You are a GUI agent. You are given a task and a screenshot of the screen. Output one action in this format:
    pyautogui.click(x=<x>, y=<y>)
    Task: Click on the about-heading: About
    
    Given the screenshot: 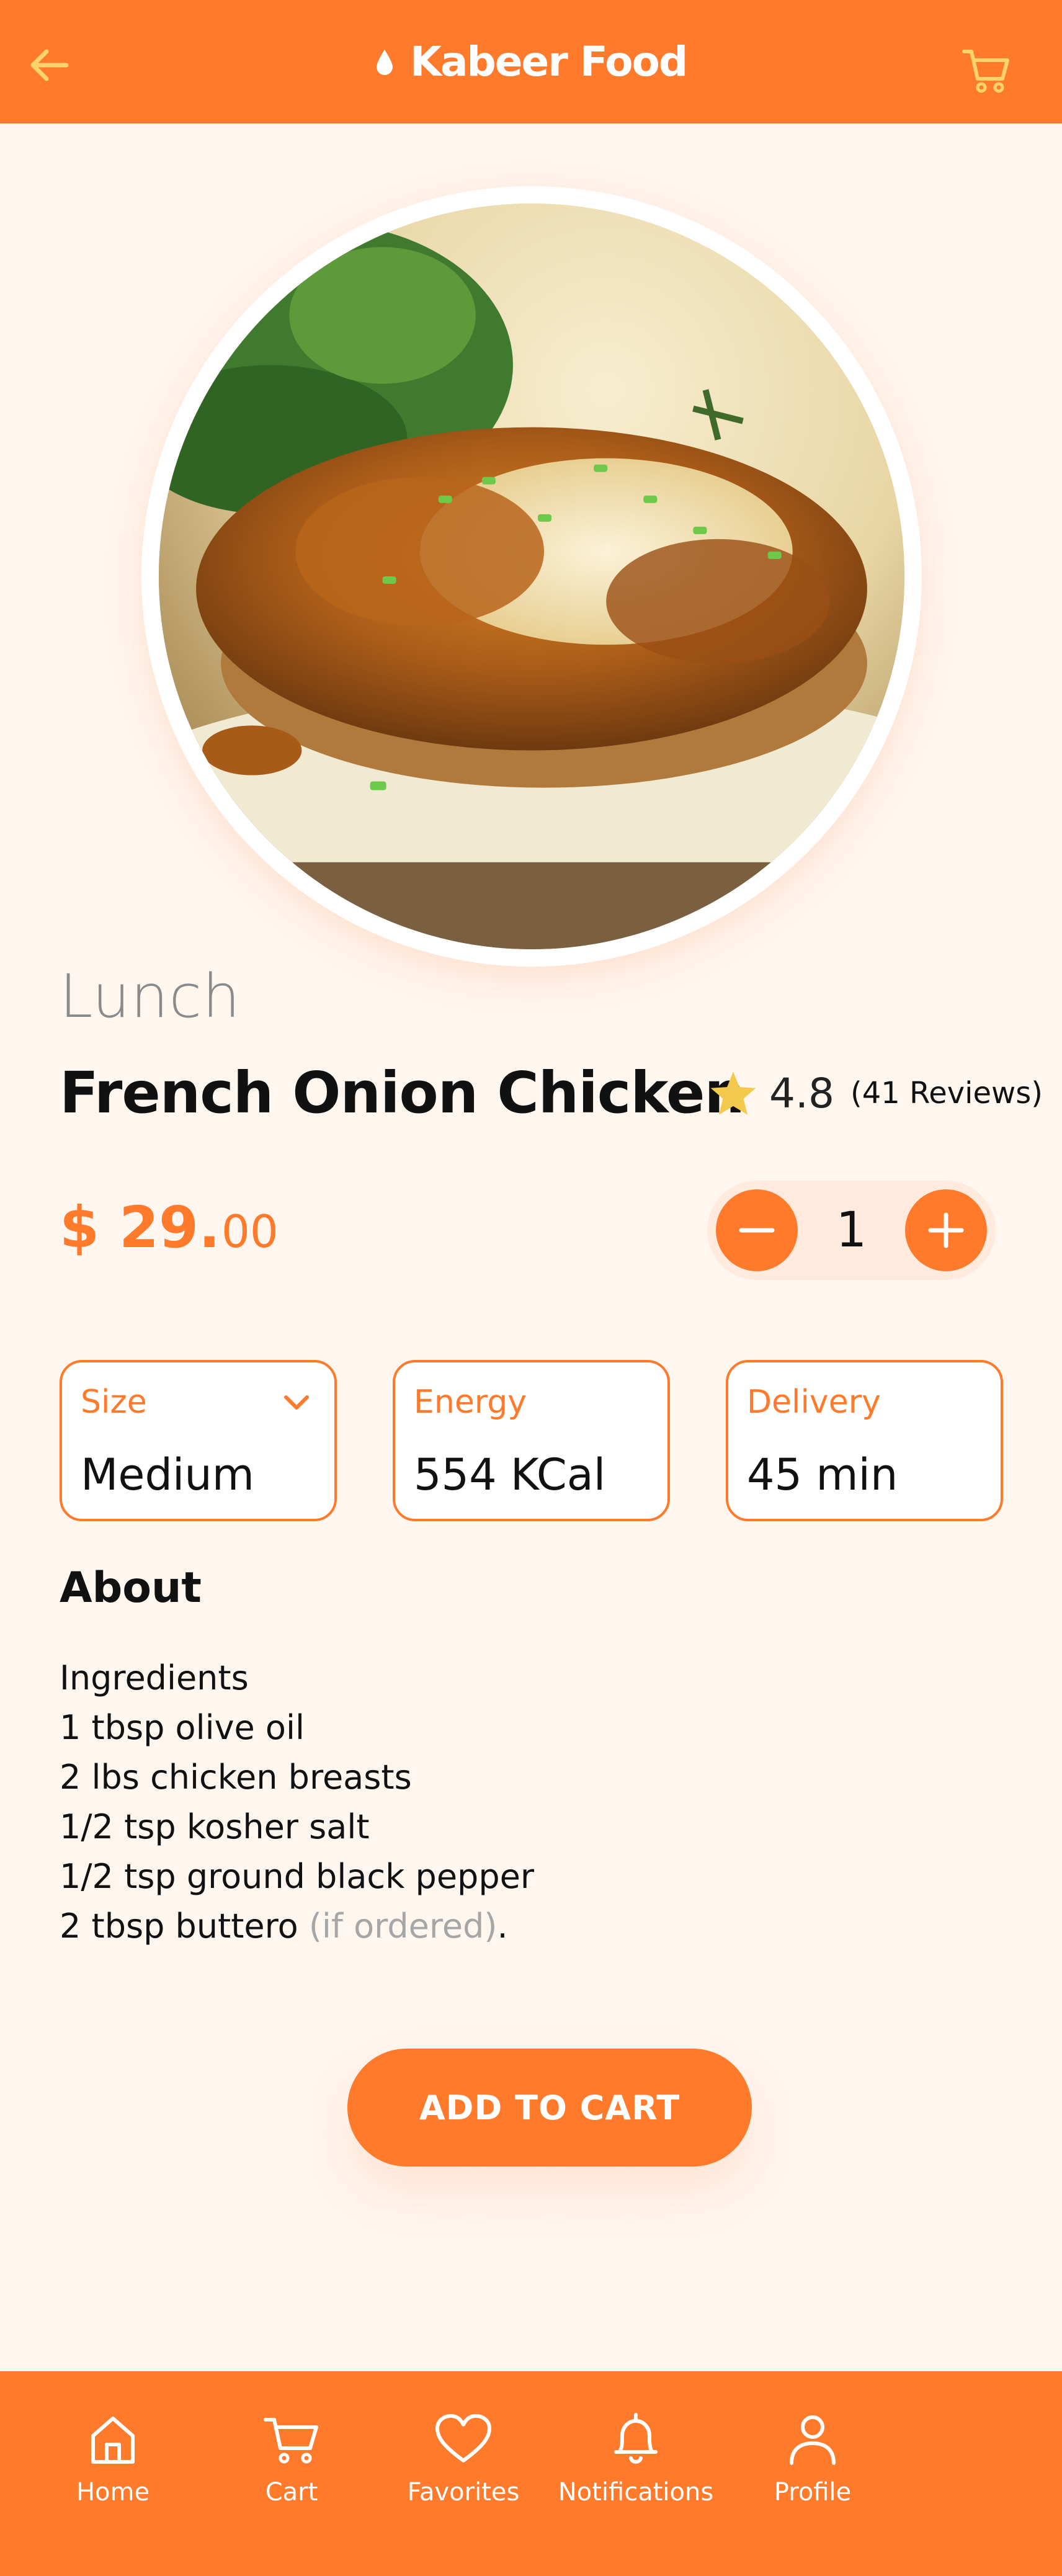 What is the action you would take?
    pyautogui.click(x=131, y=1587)
    